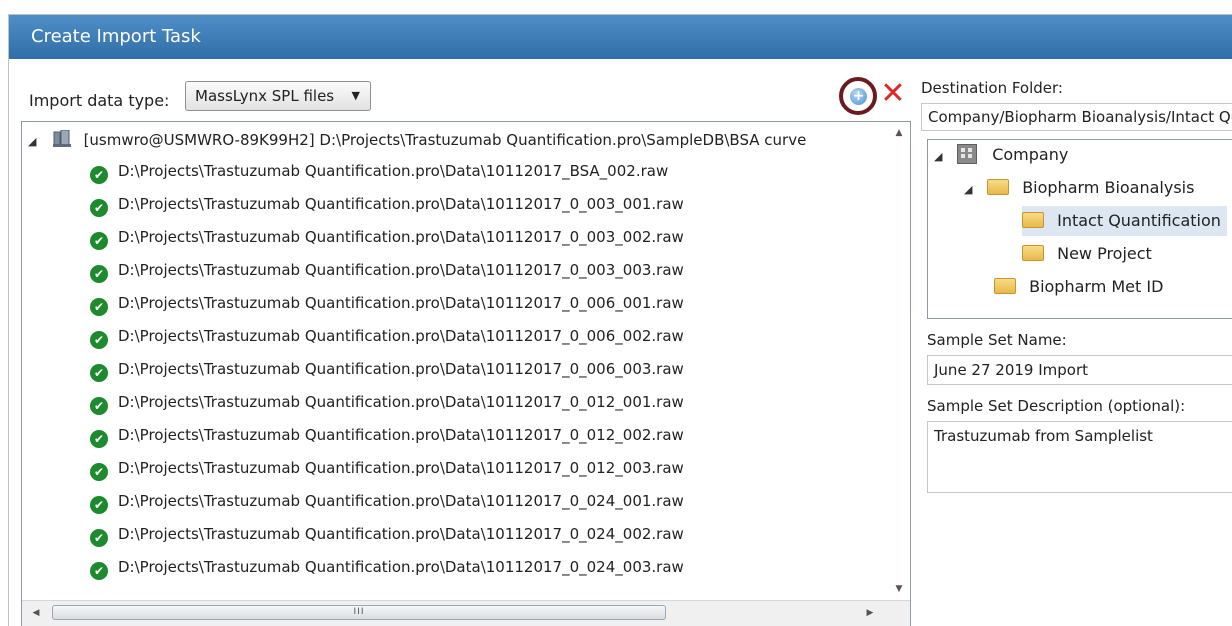 This screenshot has height=626, width=1232. Describe the element at coordinates (899, 133) in the screenshot. I see `scroll-up-icon: ▲` at that location.